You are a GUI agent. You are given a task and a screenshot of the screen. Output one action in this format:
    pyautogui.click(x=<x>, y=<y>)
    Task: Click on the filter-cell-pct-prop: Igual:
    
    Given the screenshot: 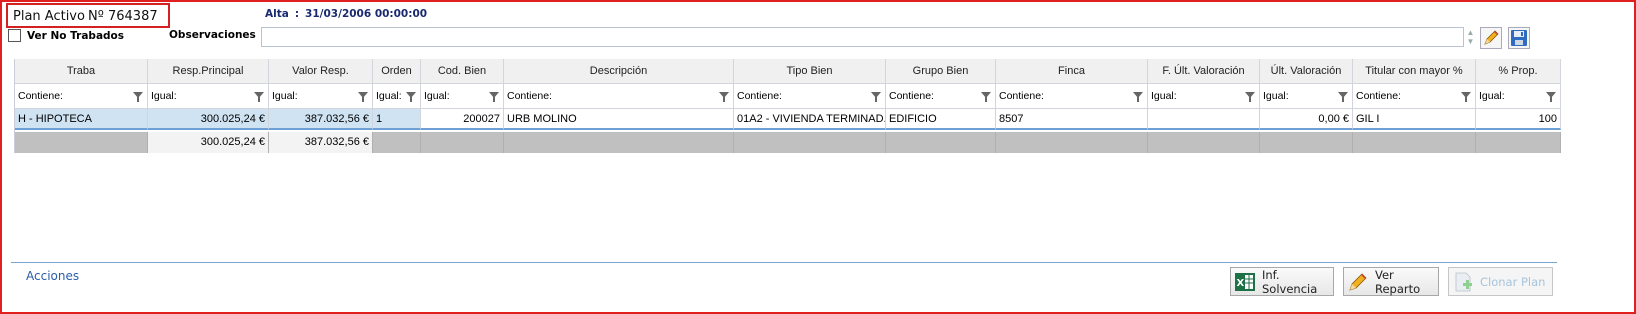 What is the action you would take?
    pyautogui.click(x=1518, y=96)
    